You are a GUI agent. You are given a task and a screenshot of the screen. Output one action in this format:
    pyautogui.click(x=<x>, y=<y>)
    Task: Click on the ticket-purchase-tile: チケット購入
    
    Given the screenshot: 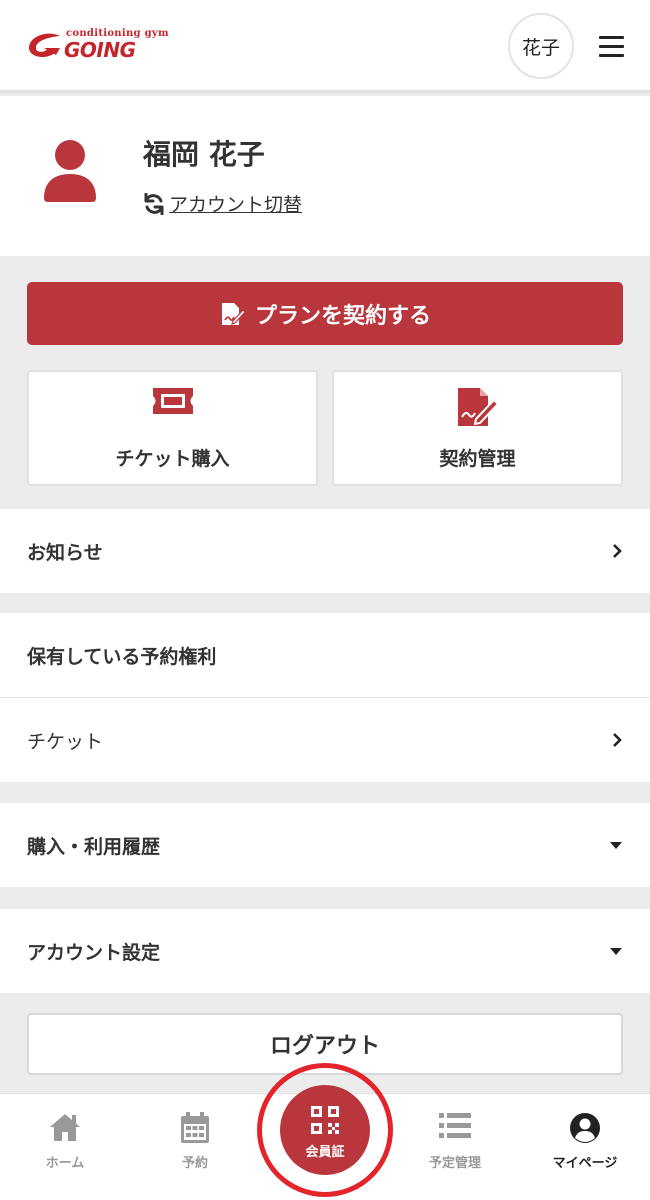 What is the action you would take?
    pyautogui.click(x=172, y=428)
    